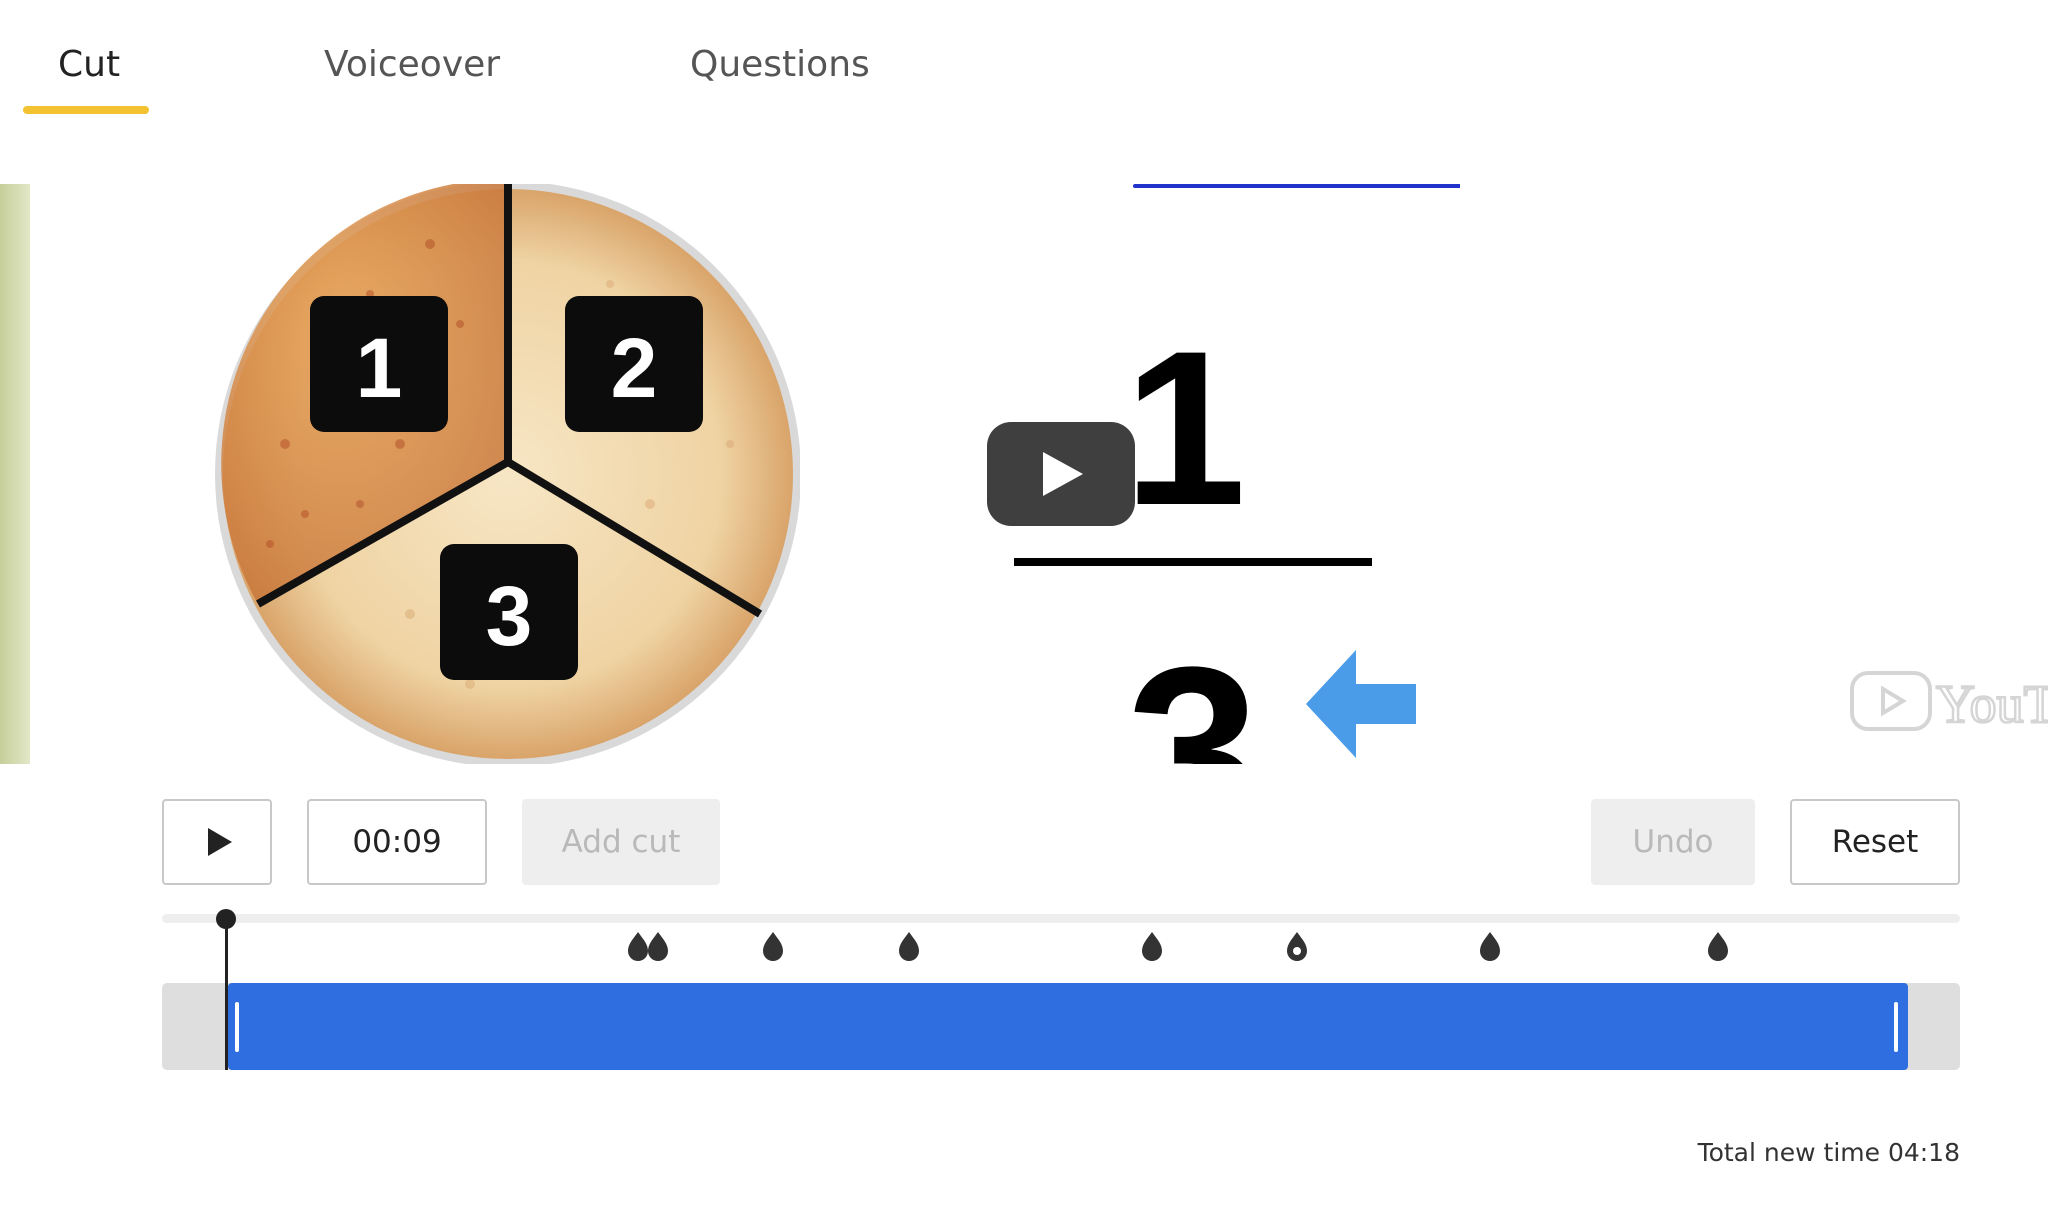 The width and height of the screenshot is (2048, 1205). Describe the element at coordinates (1192, 690) in the screenshot. I see `fraction-denominator: 3` at that location.